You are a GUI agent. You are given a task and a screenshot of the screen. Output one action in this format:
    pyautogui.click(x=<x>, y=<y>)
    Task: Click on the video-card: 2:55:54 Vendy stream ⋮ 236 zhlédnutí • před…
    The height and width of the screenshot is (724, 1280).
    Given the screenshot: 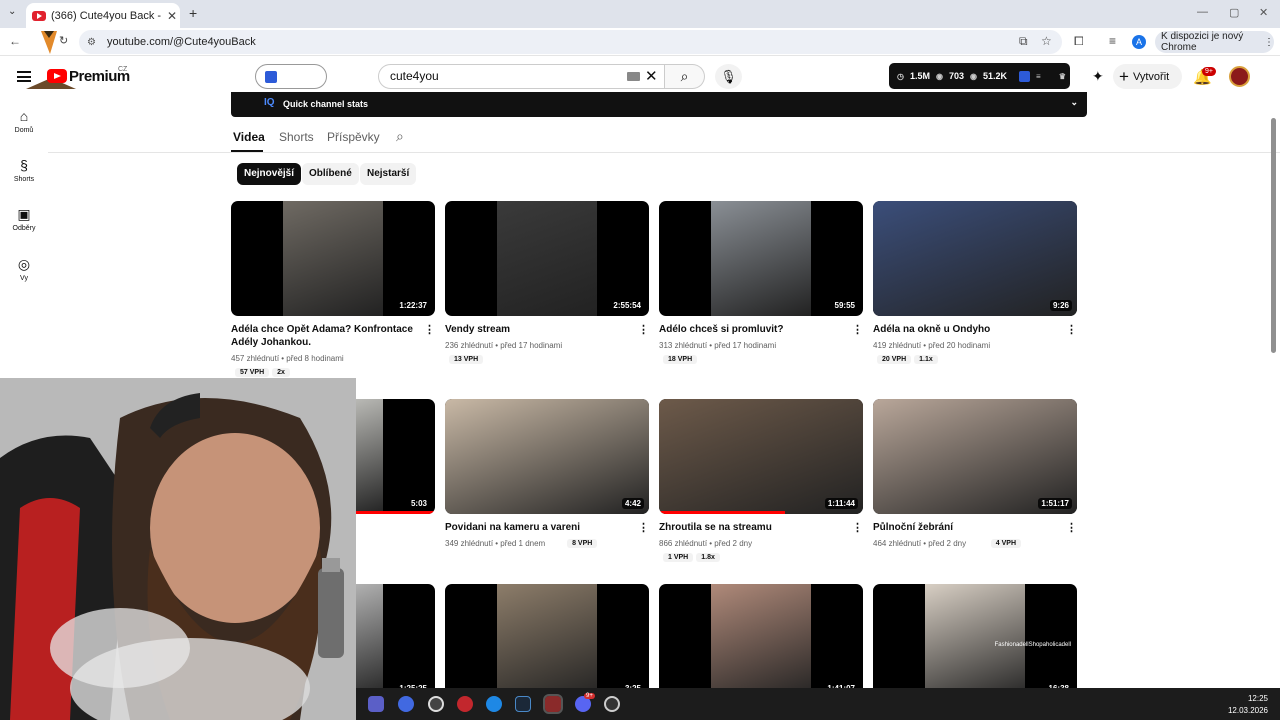 What is the action you would take?
    pyautogui.click(x=547, y=282)
    